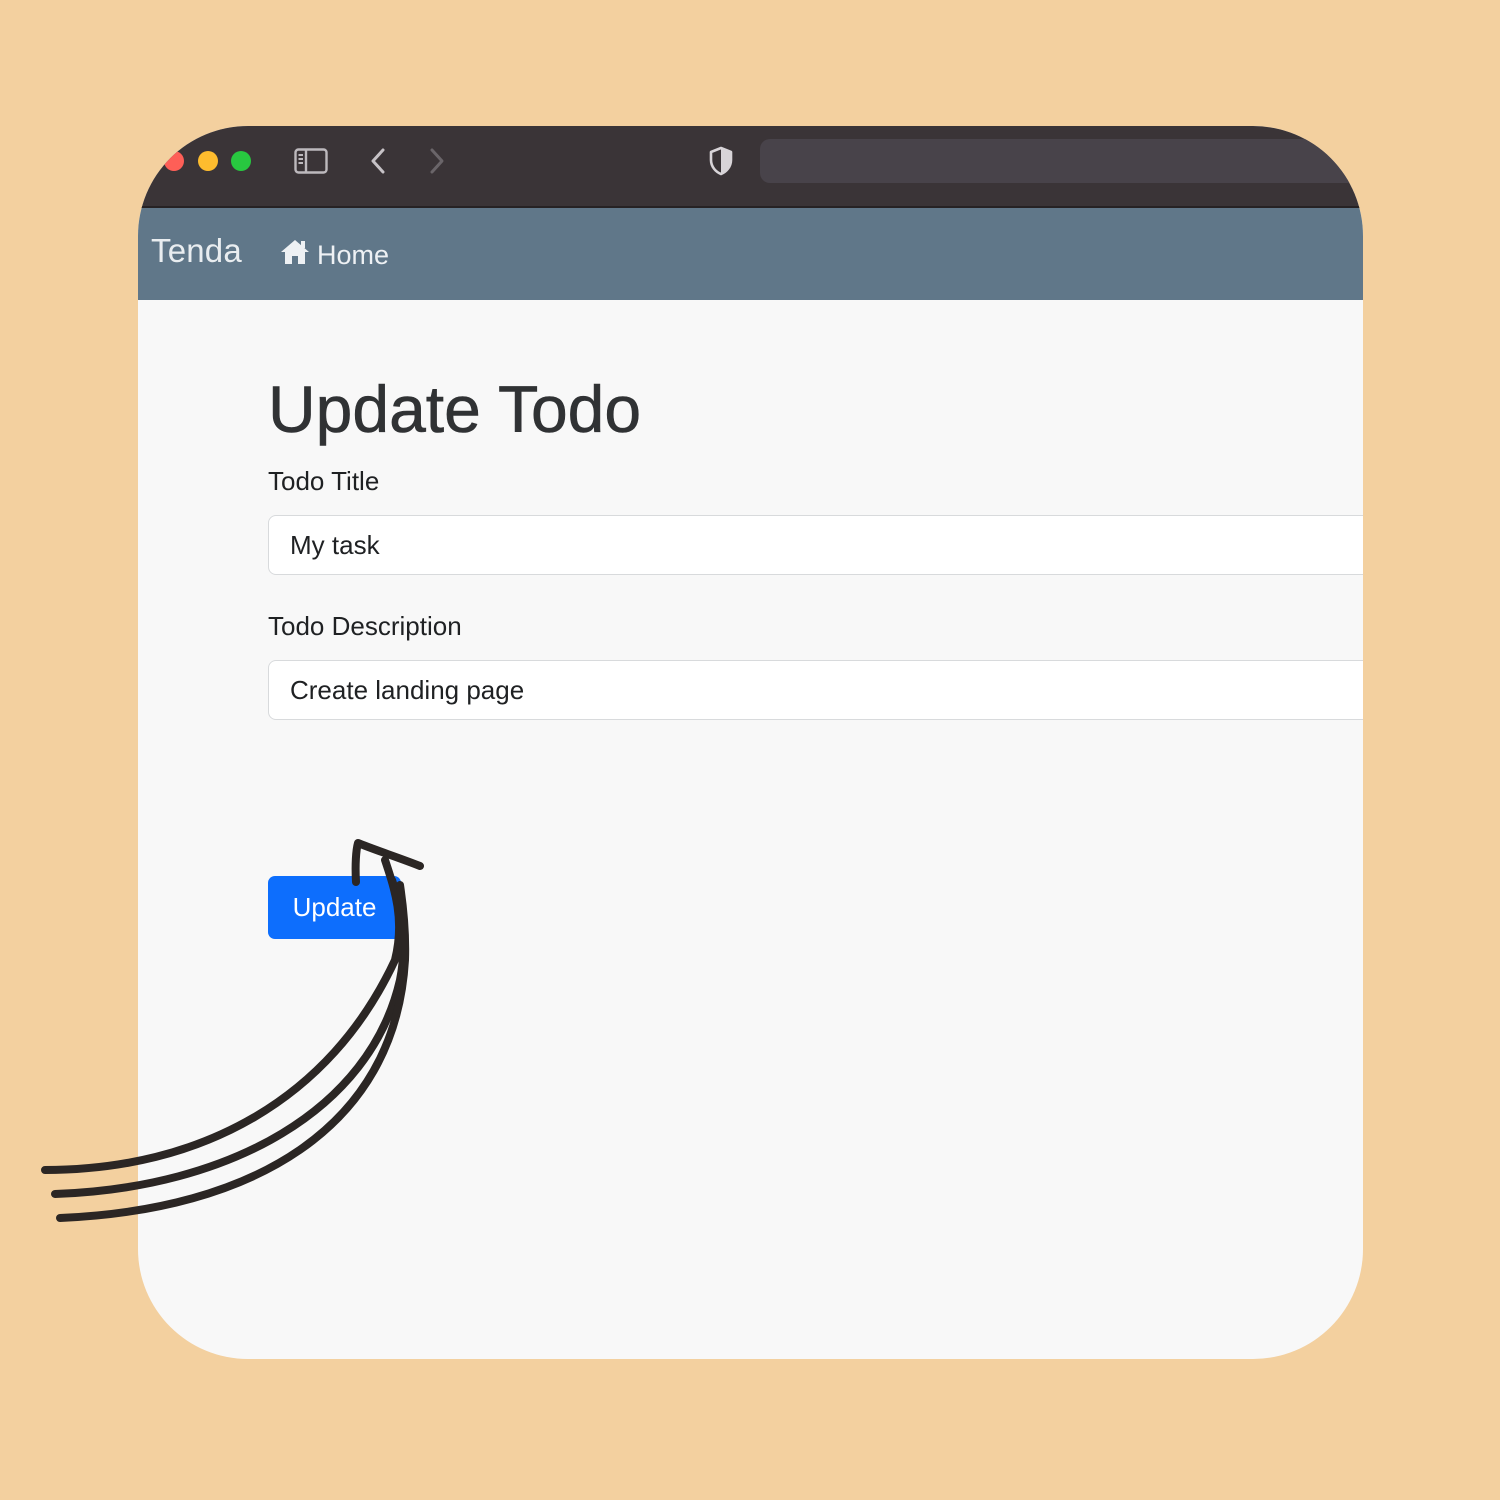  What do you see at coordinates (311, 161) in the screenshot?
I see `sidebar-toggle-icon` at bounding box center [311, 161].